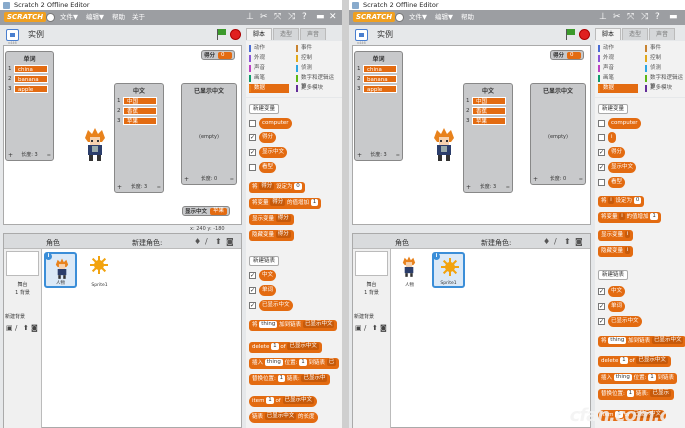  Describe the element at coordinates (294, 363) in the screenshot. I see `insert-list-block: 插入 thing 位置: 1 到链表 已` at that location.